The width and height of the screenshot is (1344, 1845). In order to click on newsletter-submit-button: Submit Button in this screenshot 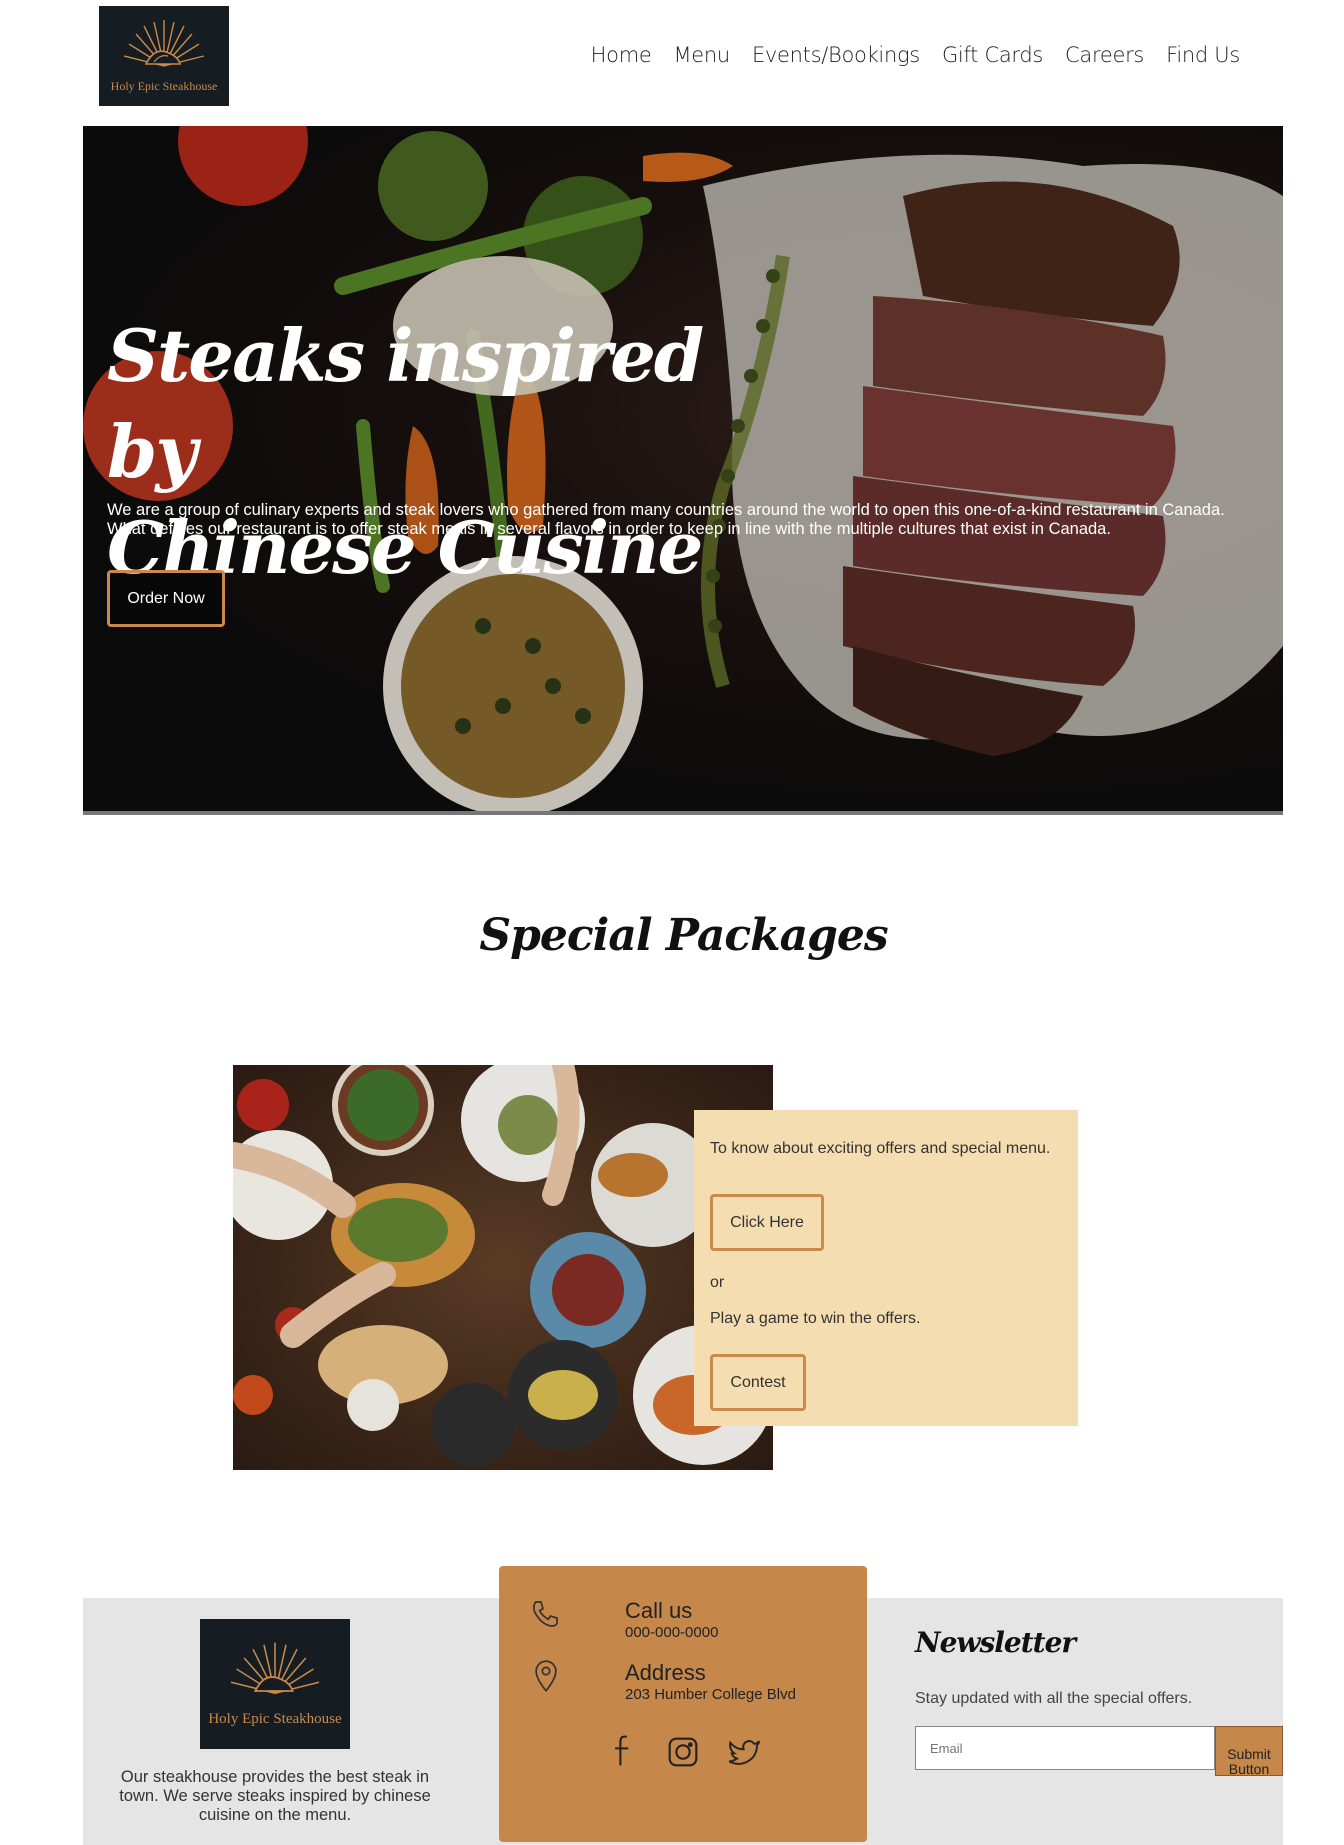, I will do `click(1249, 1751)`.